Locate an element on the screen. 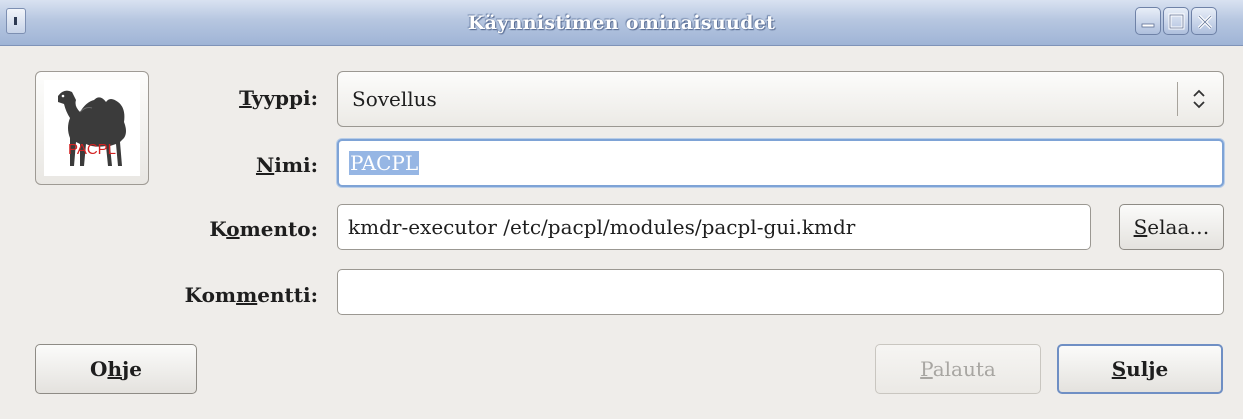 The height and width of the screenshot is (419, 1243). comment-field is located at coordinates (780, 292).